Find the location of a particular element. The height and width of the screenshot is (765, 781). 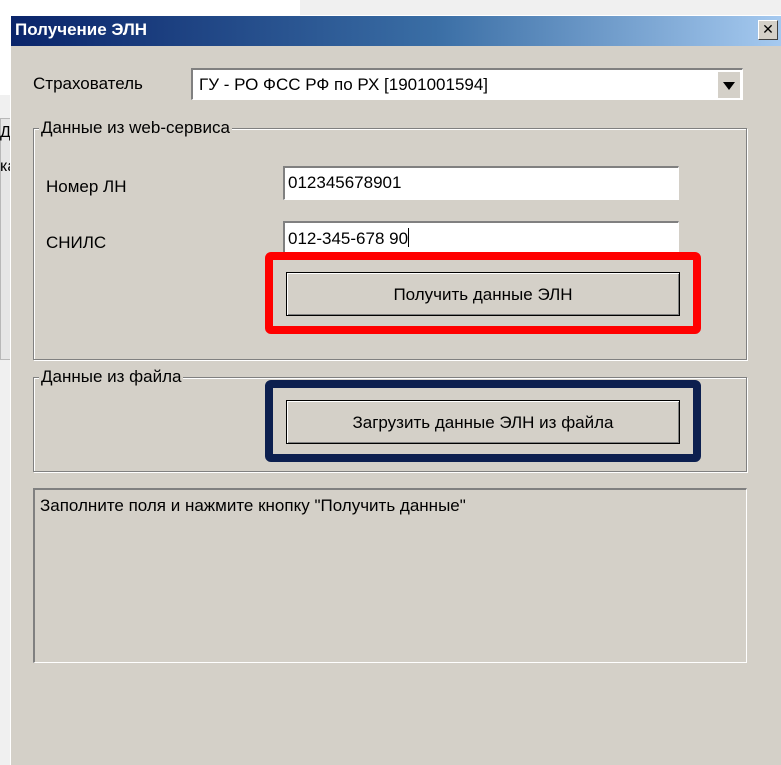

insurer-dropdown-button is located at coordinates (729, 85).